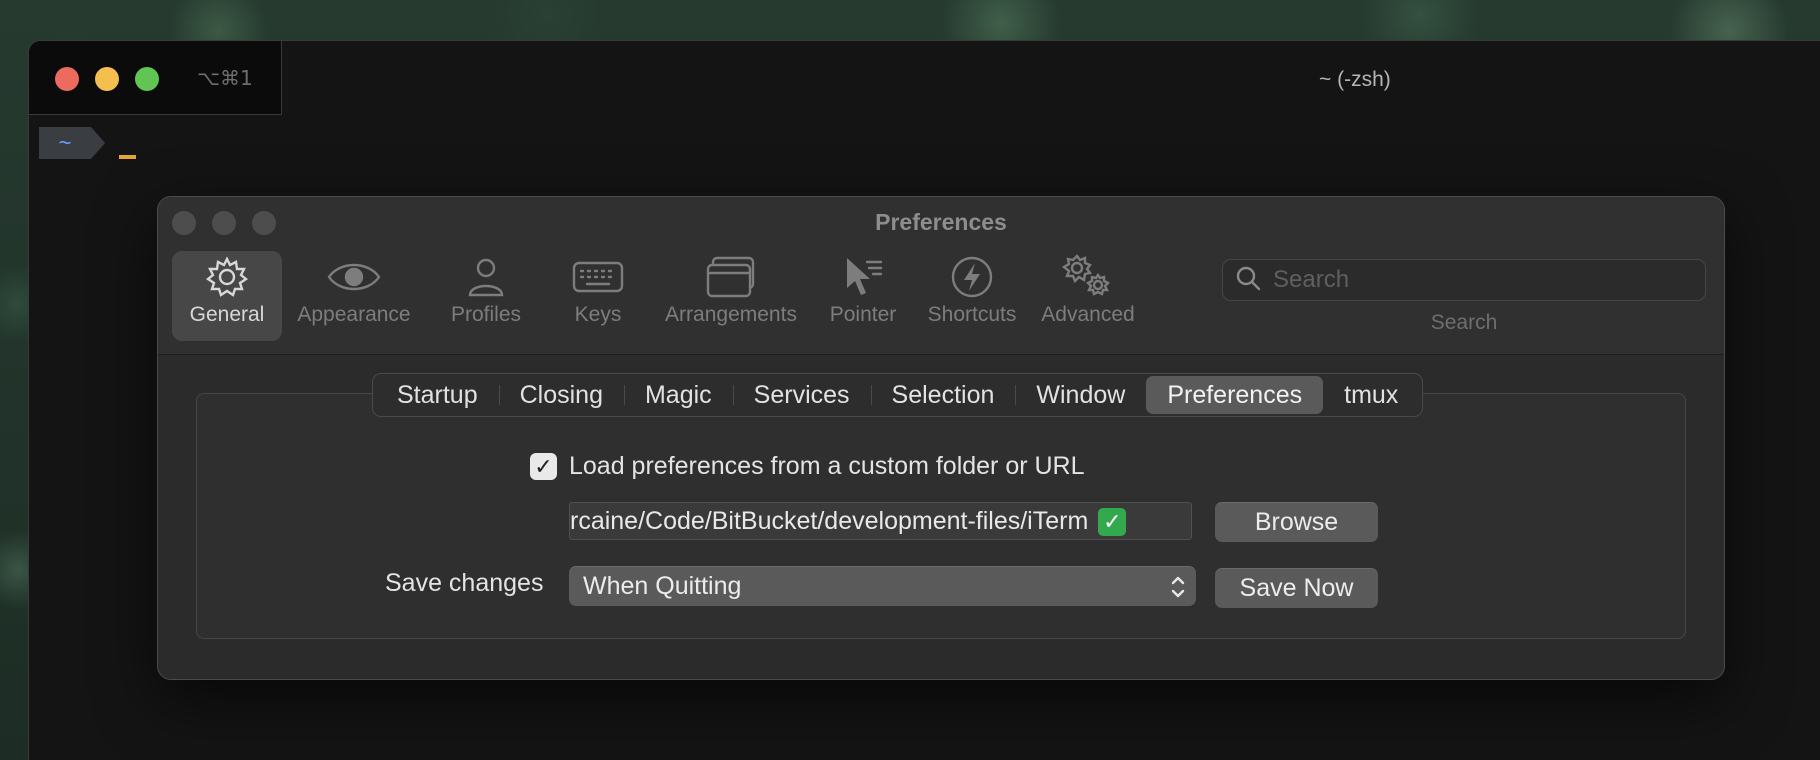 Image resolution: width=1820 pixels, height=760 pixels. I want to click on save-changes-value: When Quitting, so click(662, 586).